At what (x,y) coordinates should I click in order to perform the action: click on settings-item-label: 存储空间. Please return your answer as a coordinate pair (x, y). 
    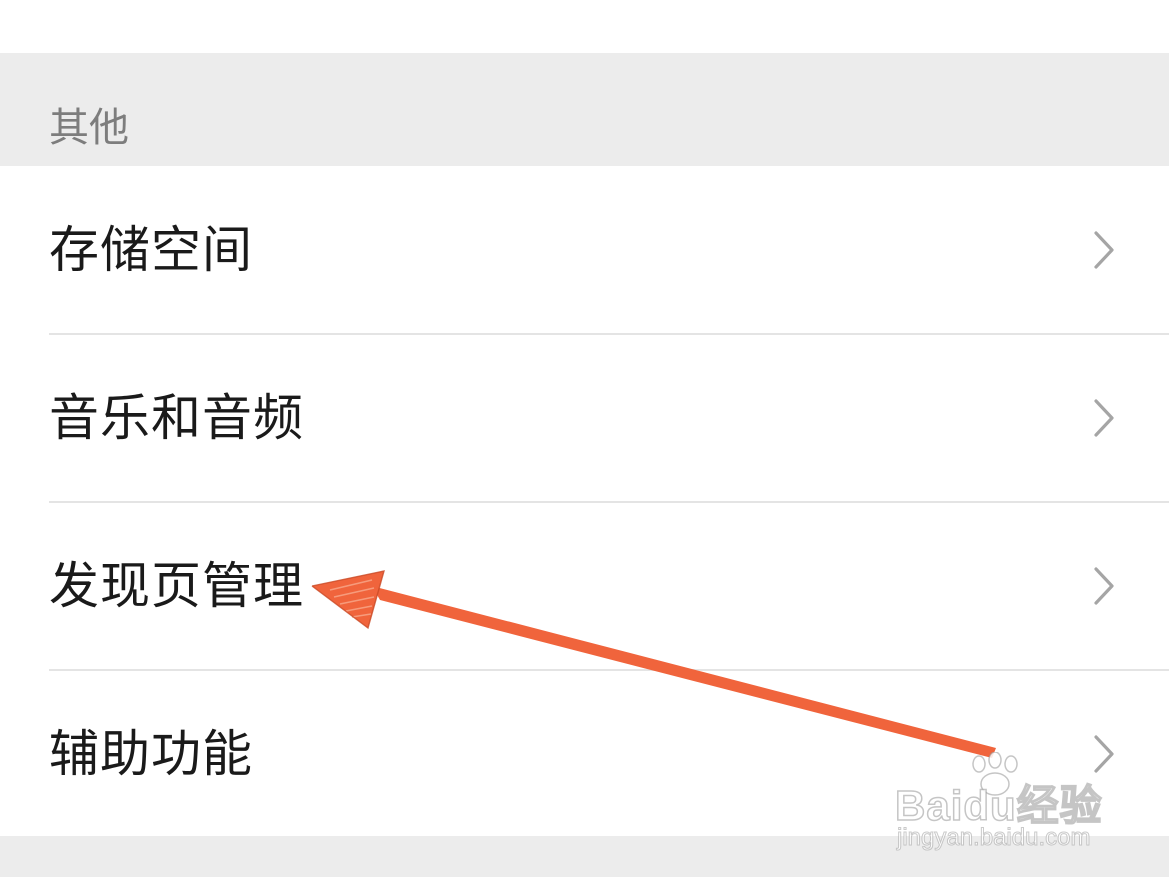
    Looking at the image, I should click on (151, 250).